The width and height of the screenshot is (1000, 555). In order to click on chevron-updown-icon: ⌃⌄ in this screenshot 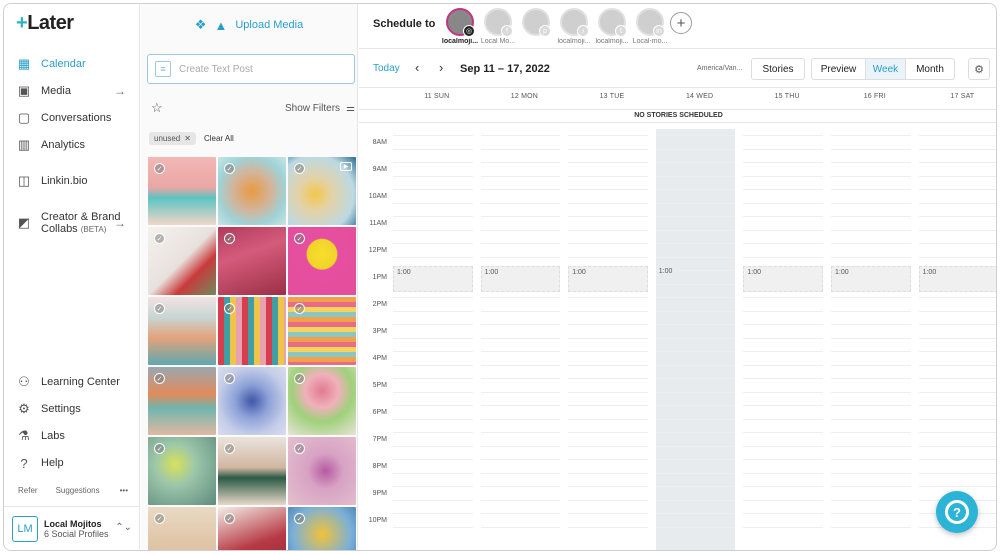, I will do `click(123, 527)`.